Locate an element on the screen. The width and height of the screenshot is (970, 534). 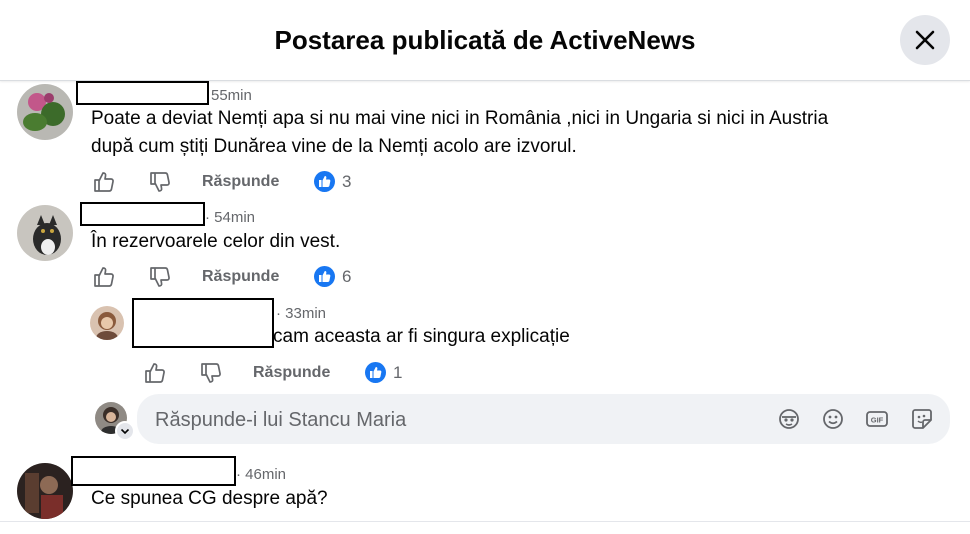
chevron-down-icon is located at coordinates (125, 431).